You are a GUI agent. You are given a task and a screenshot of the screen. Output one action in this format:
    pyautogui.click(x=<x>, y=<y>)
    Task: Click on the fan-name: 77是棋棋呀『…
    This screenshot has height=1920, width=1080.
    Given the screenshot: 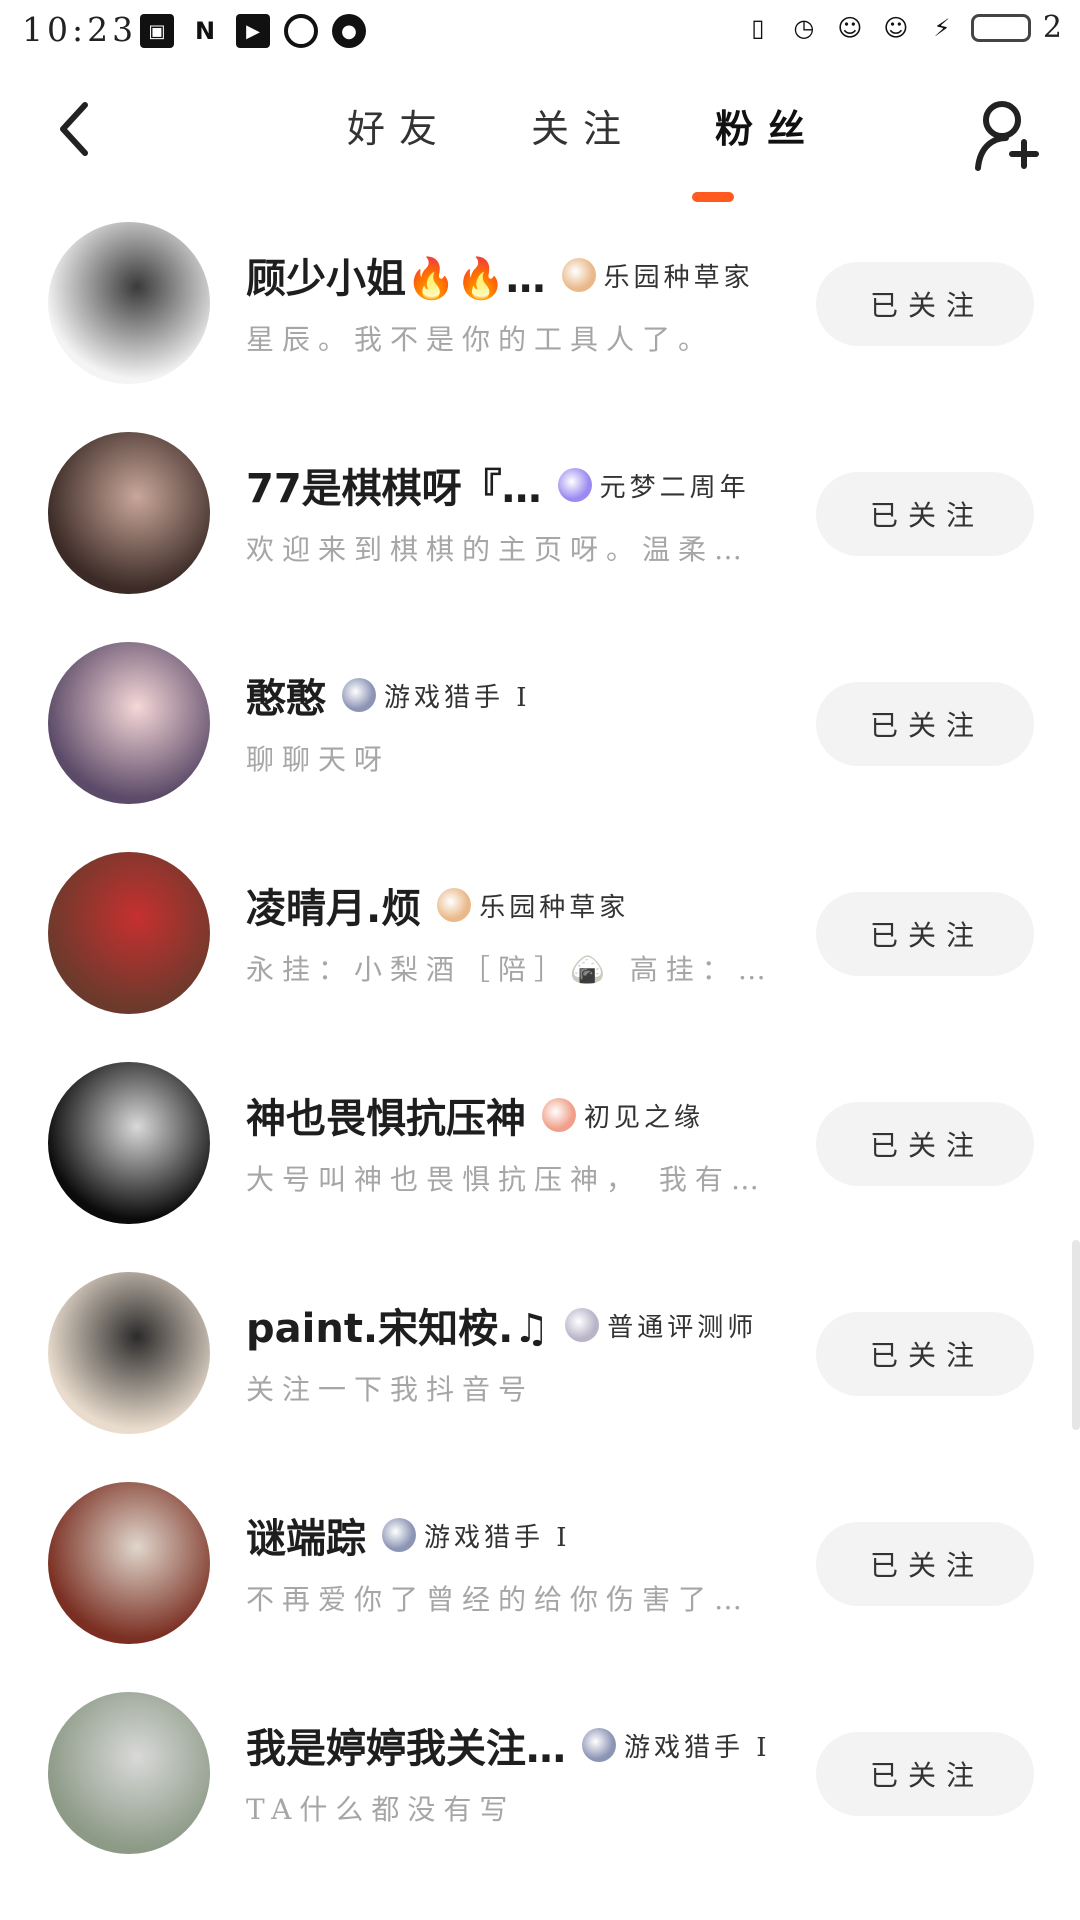 What is the action you would take?
    pyautogui.click(x=394, y=485)
    